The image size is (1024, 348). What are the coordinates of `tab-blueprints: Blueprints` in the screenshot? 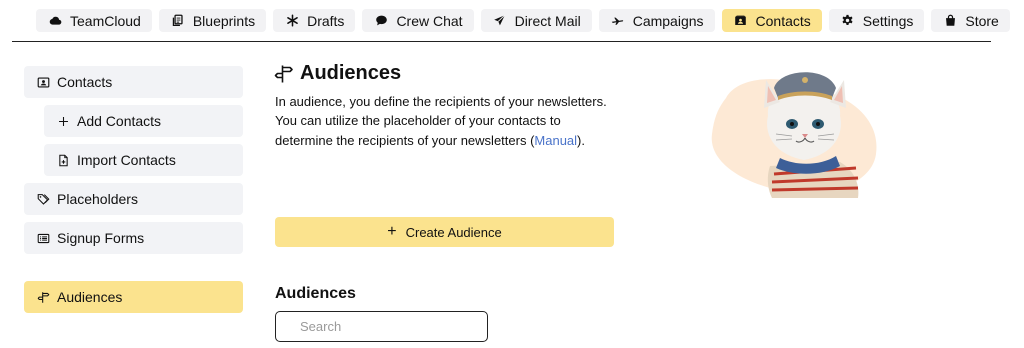 It's located at (212, 20).